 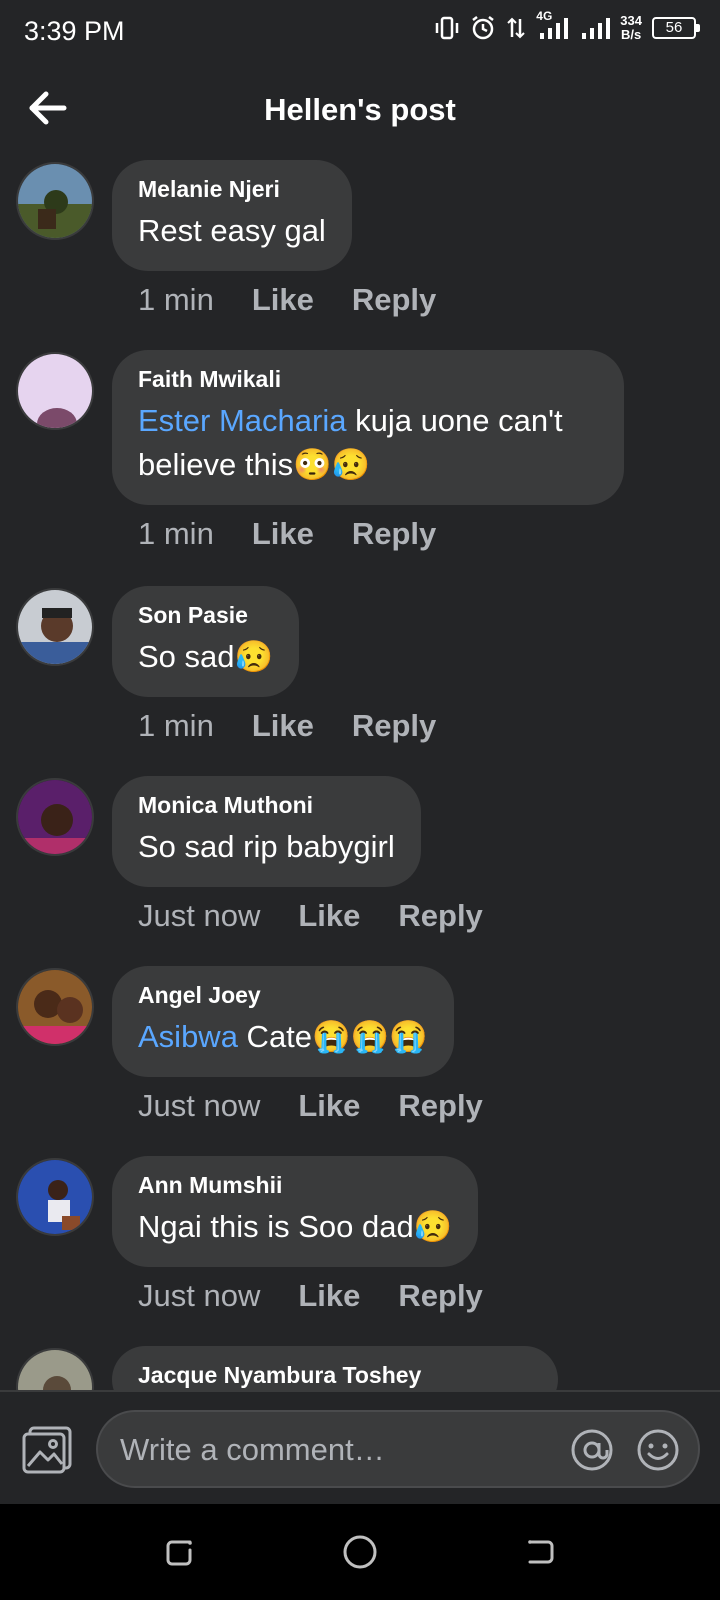 I want to click on mention-link: Asibwa, so click(x=188, y=1036).